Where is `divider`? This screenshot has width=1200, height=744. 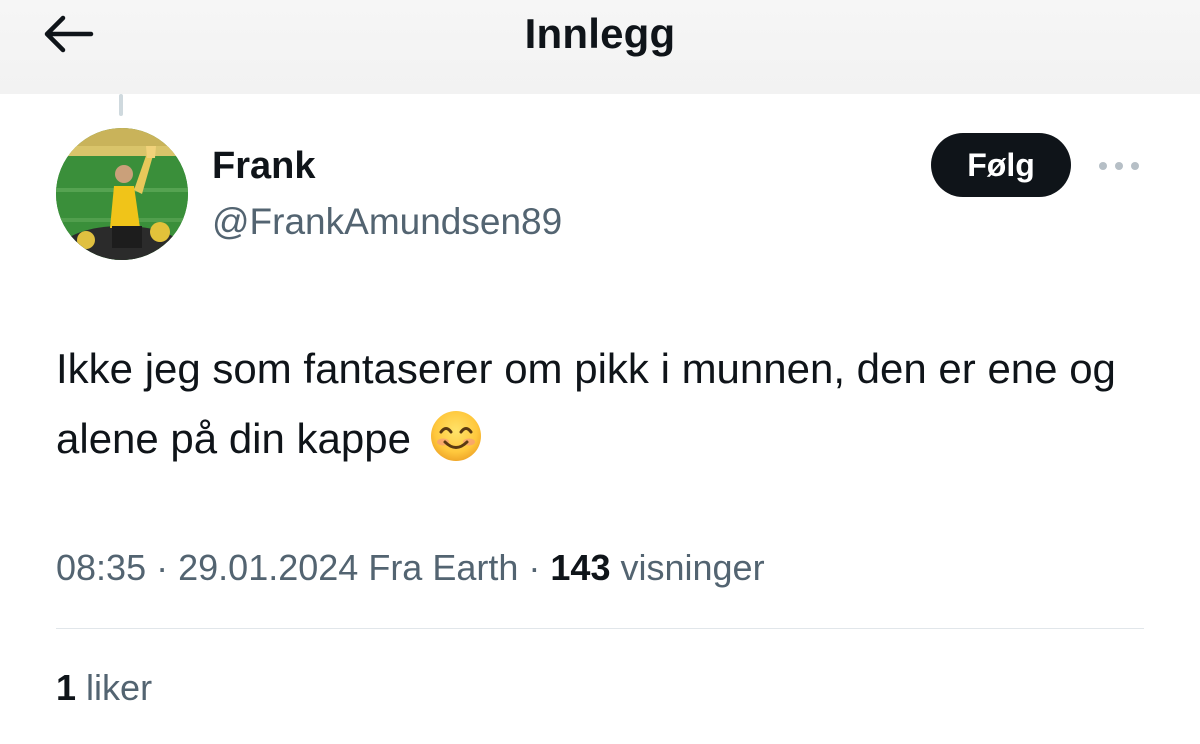
divider is located at coordinates (600, 628).